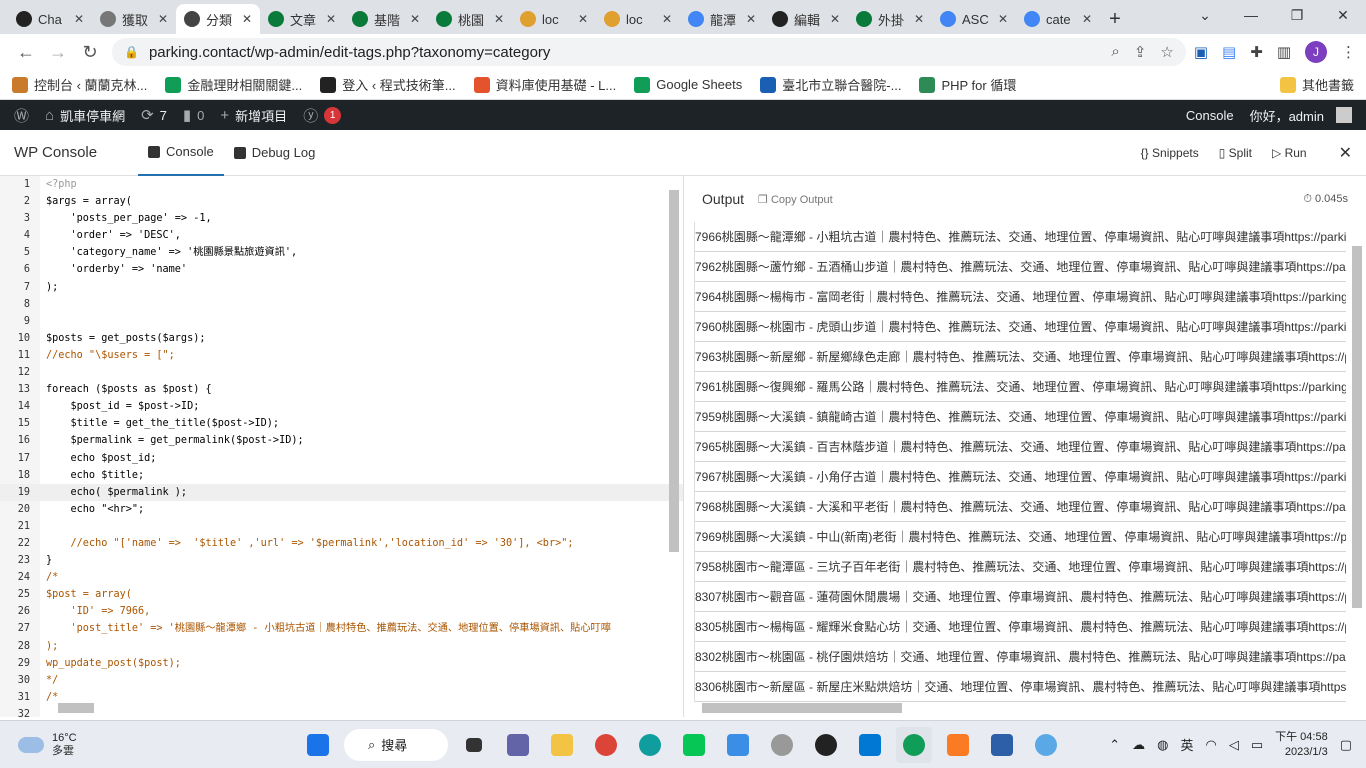  Describe the element at coordinates (1348, 52) in the screenshot. I see `menu-icon: ⋮` at that location.